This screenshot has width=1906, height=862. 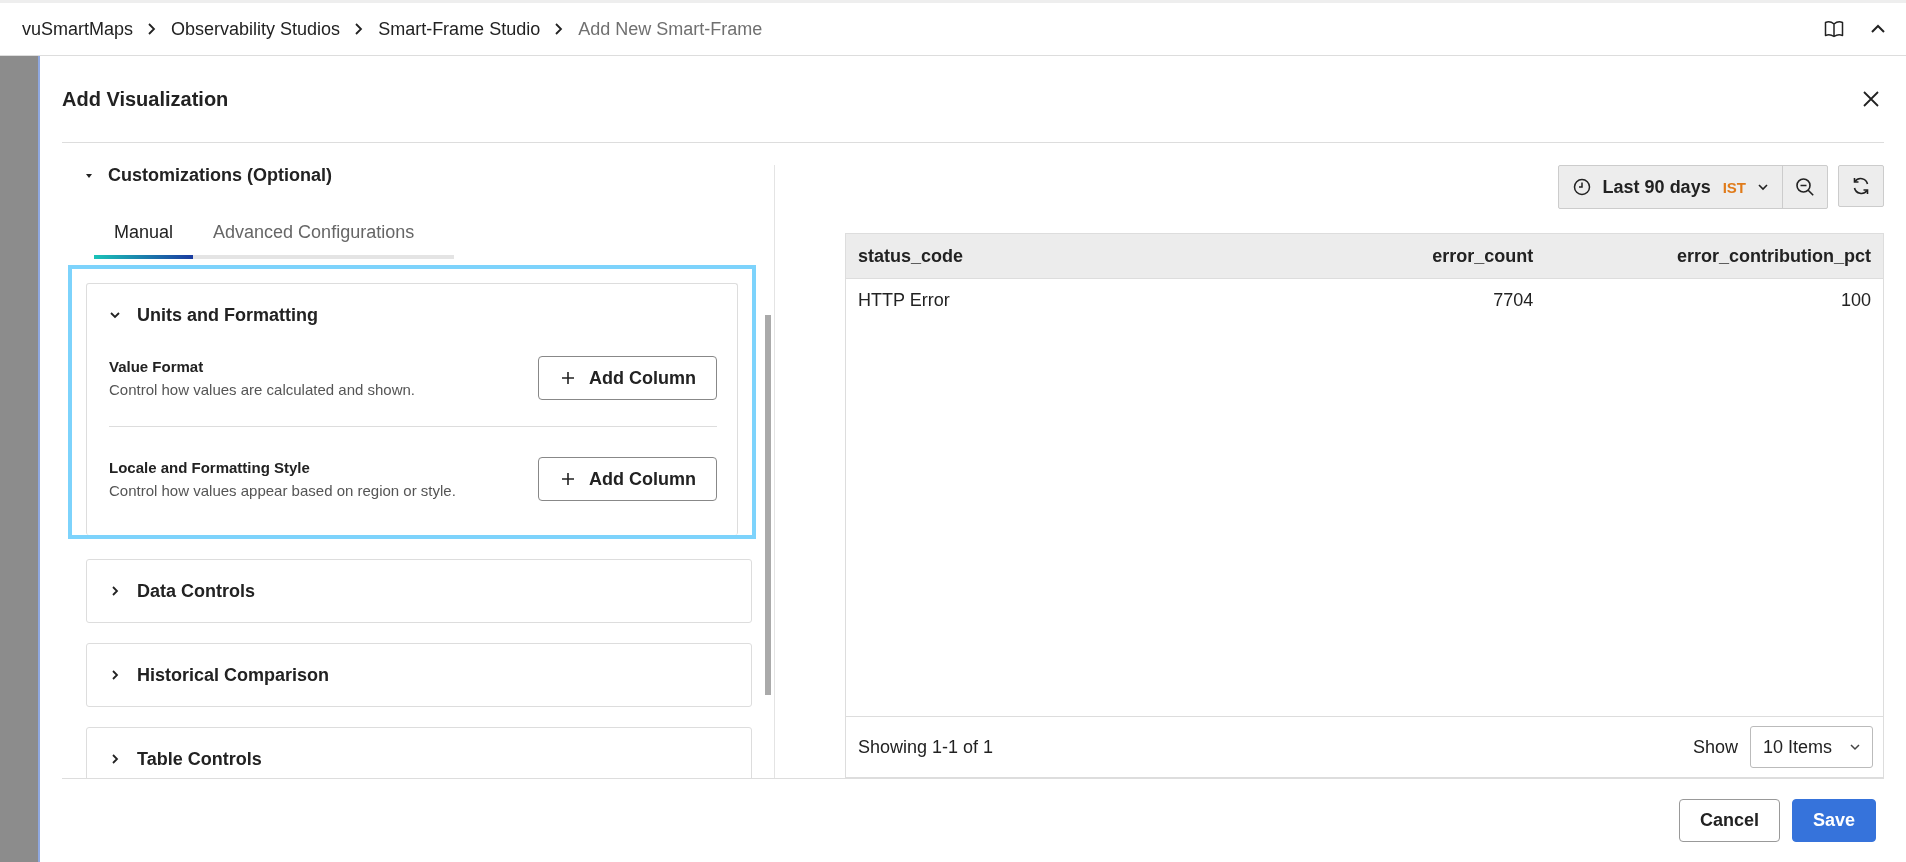 I want to click on time-range-picker: Last 90 days IST, so click(x=1692, y=187).